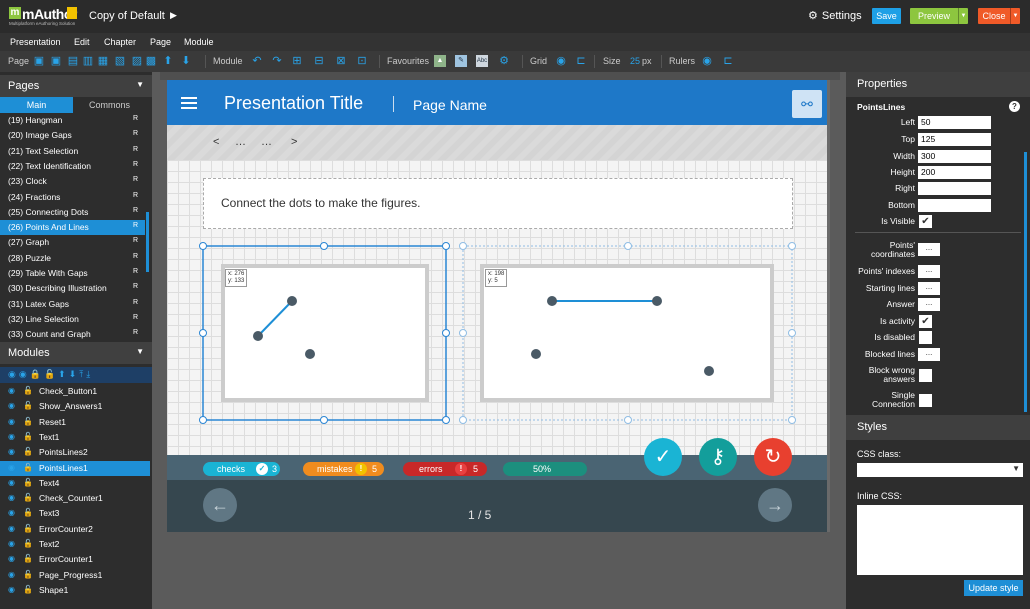 The height and width of the screenshot is (609, 1030). I want to click on settings-button: ⚙ Settings, so click(835, 16).